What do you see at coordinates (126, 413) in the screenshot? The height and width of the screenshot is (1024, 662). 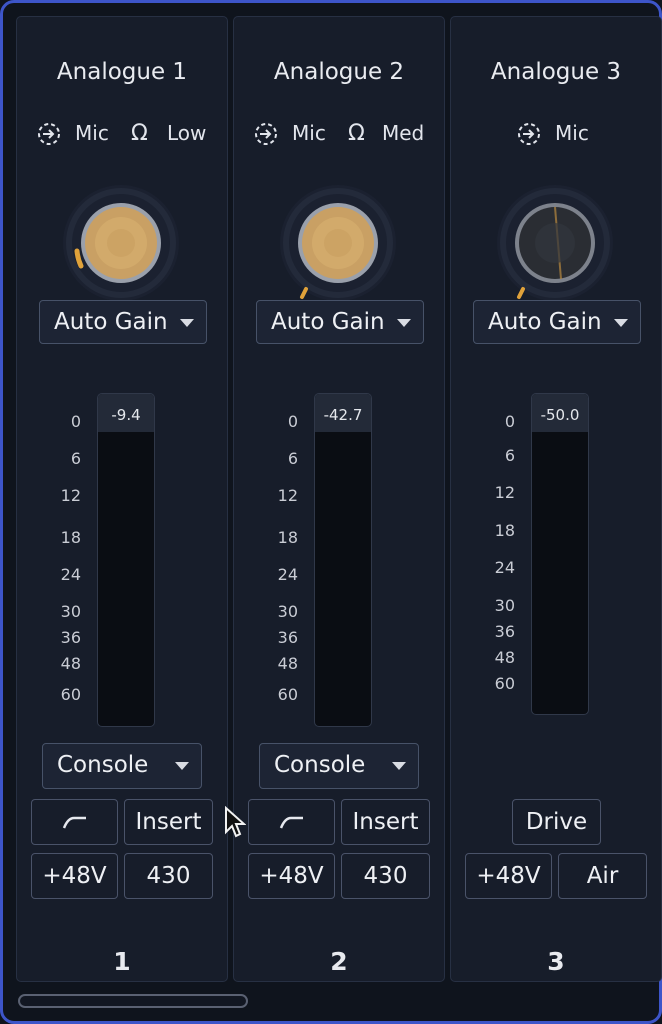 I see `meter-readout: -9.4` at bounding box center [126, 413].